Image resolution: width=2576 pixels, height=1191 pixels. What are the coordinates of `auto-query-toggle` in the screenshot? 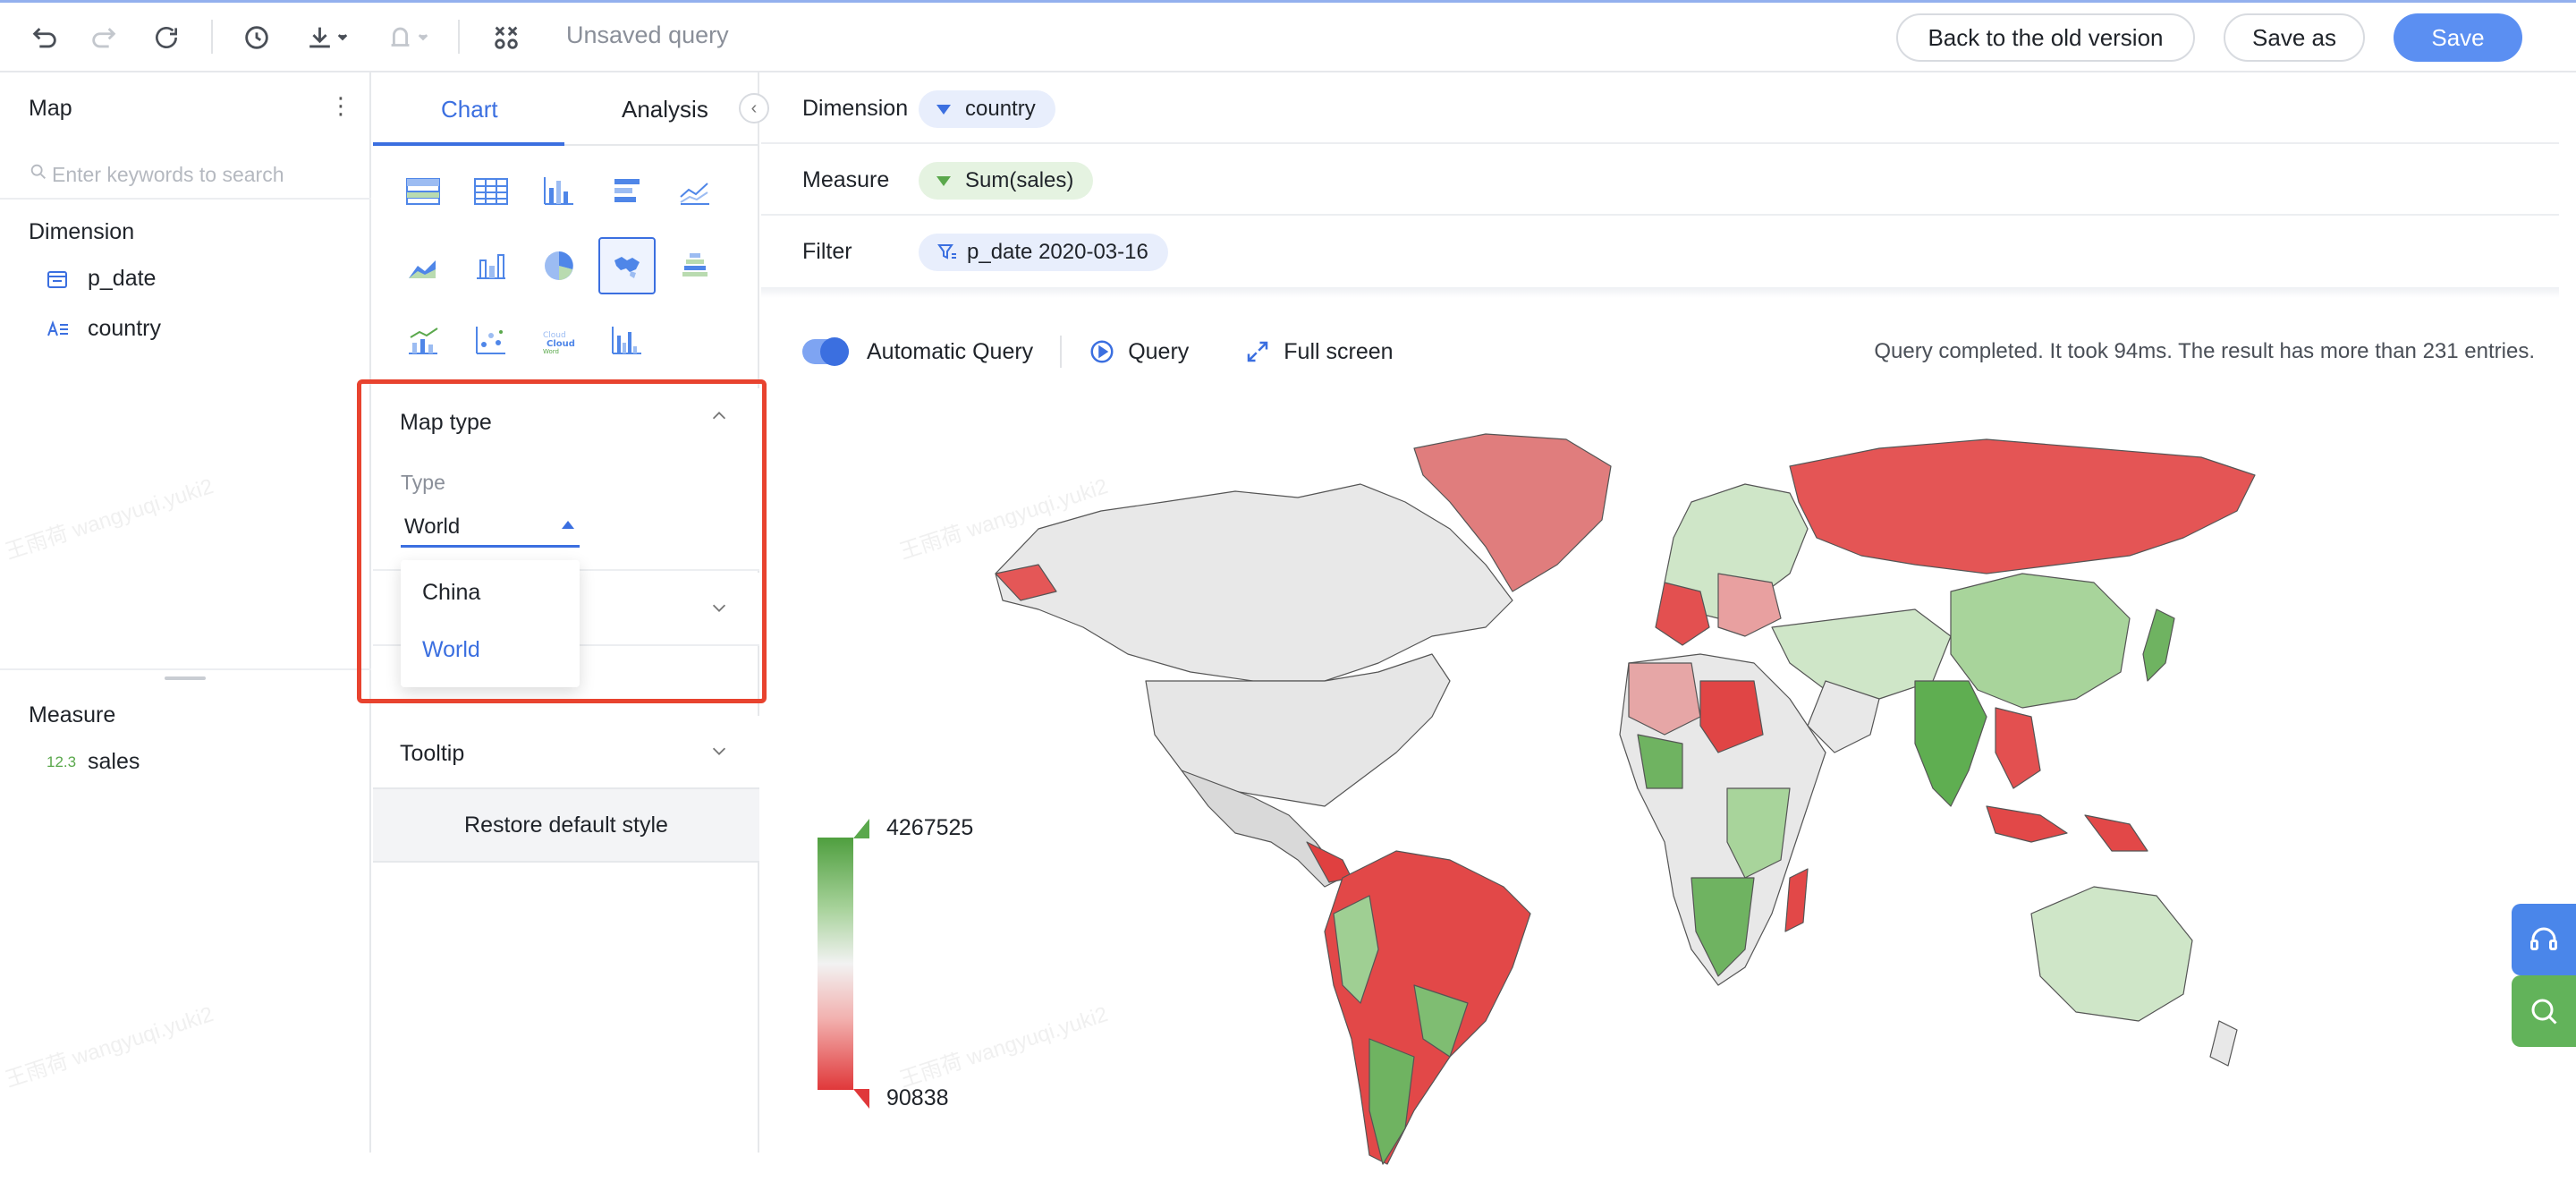 It's located at (825, 351).